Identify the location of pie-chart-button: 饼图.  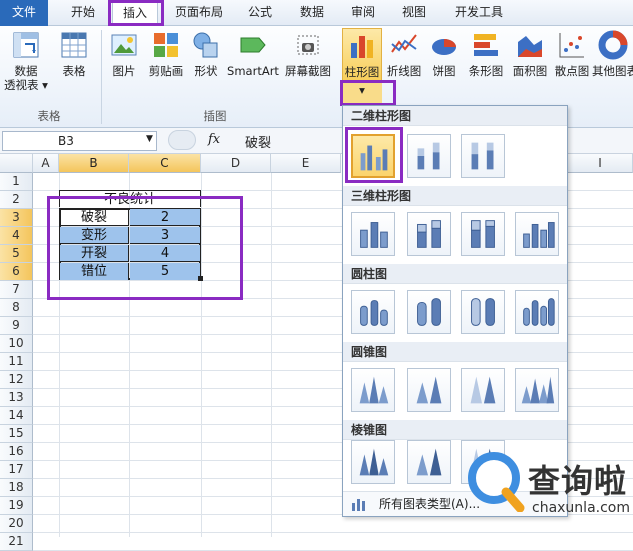
(444, 53).